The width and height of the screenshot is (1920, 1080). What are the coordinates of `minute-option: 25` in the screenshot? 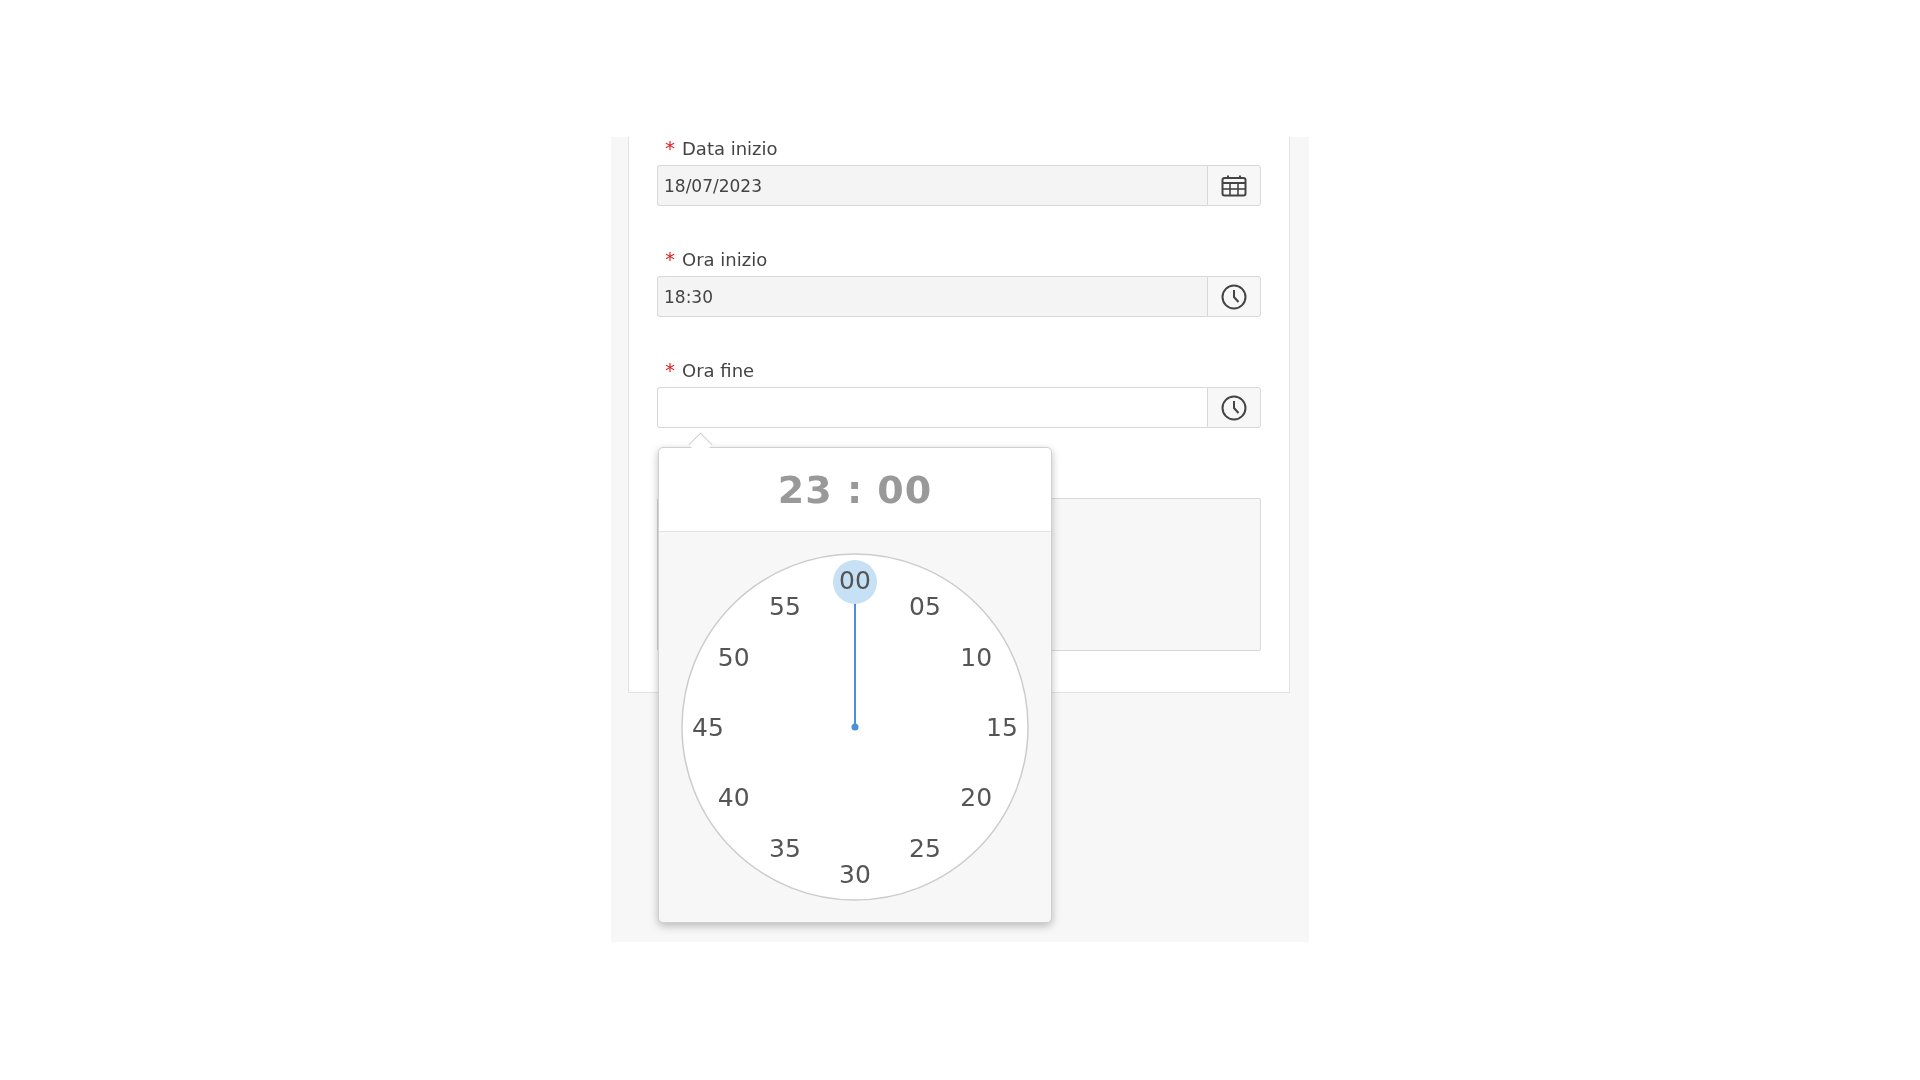 It's located at (925, 849).